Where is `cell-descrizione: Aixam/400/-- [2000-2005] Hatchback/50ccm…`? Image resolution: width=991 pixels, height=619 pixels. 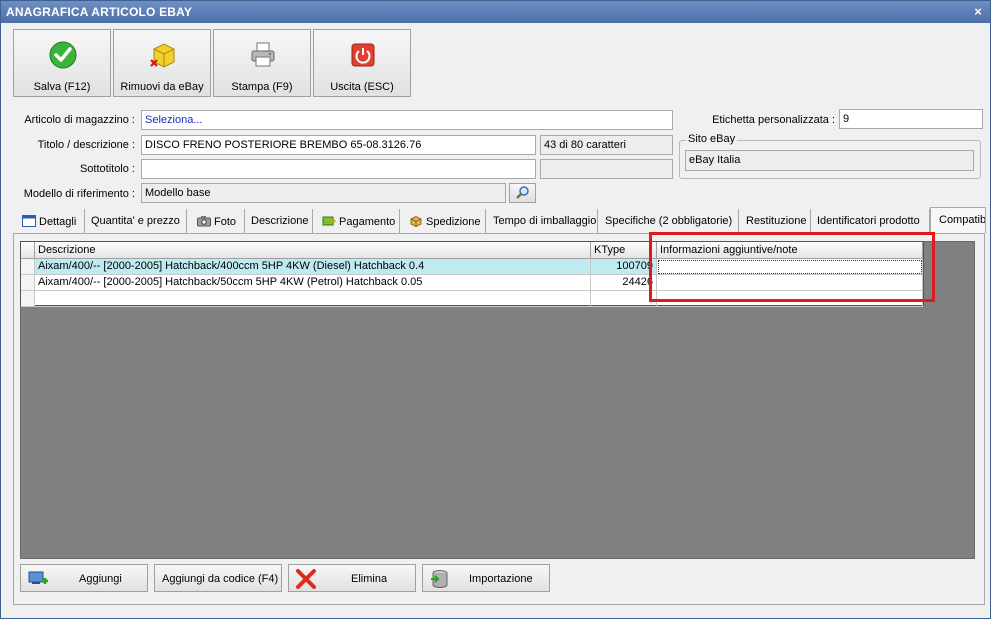
cell-descrizione: Aixam/400/-- [2000-2005] Hatchback/50ccm… is located at coordinates (313, 283).